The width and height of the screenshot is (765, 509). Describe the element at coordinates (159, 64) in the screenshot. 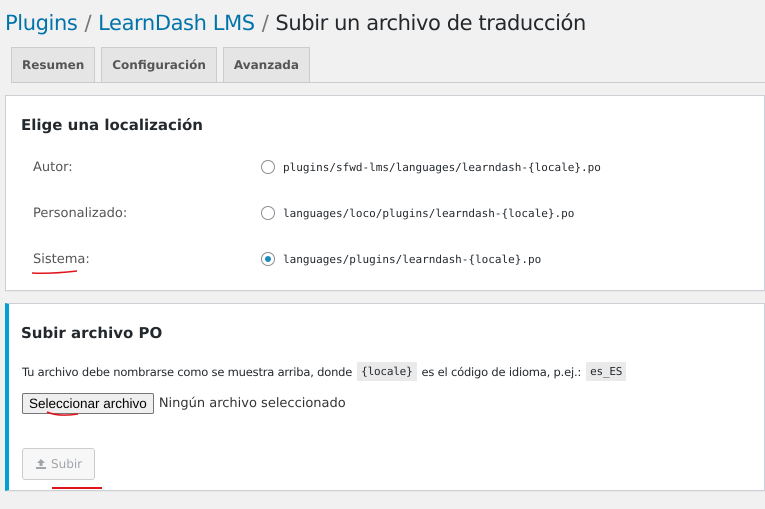

I see `tab: Configuración` at that location.